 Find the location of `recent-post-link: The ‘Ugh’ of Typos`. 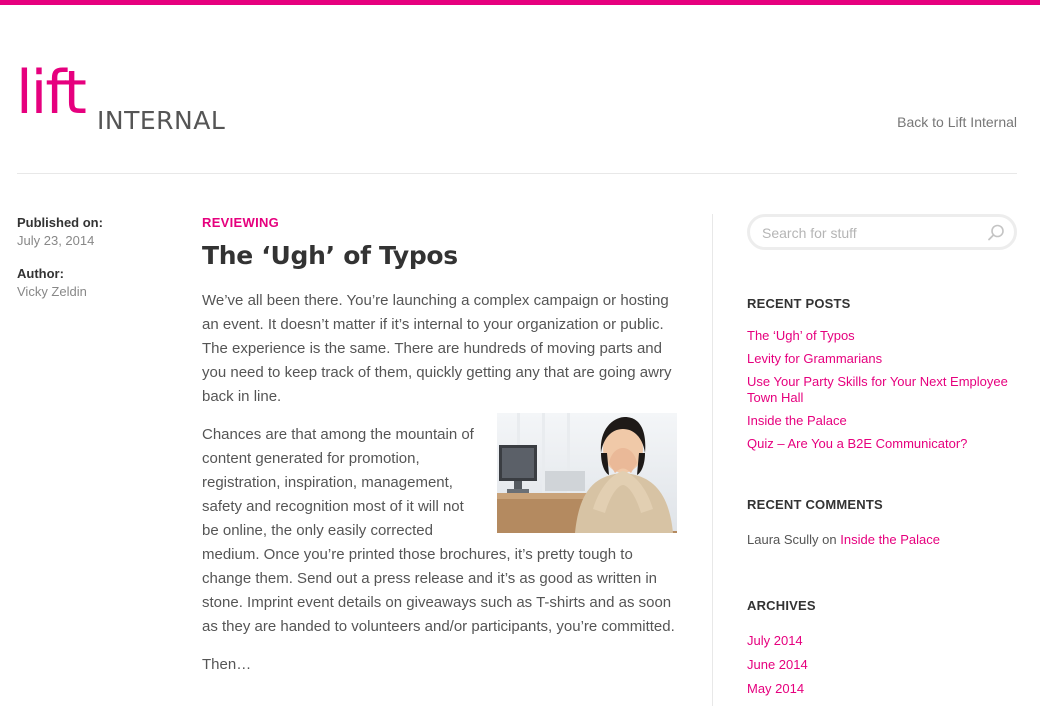

recent-post-link: The ‘Ugh’ of Typos is located at coordinates (801, 335).